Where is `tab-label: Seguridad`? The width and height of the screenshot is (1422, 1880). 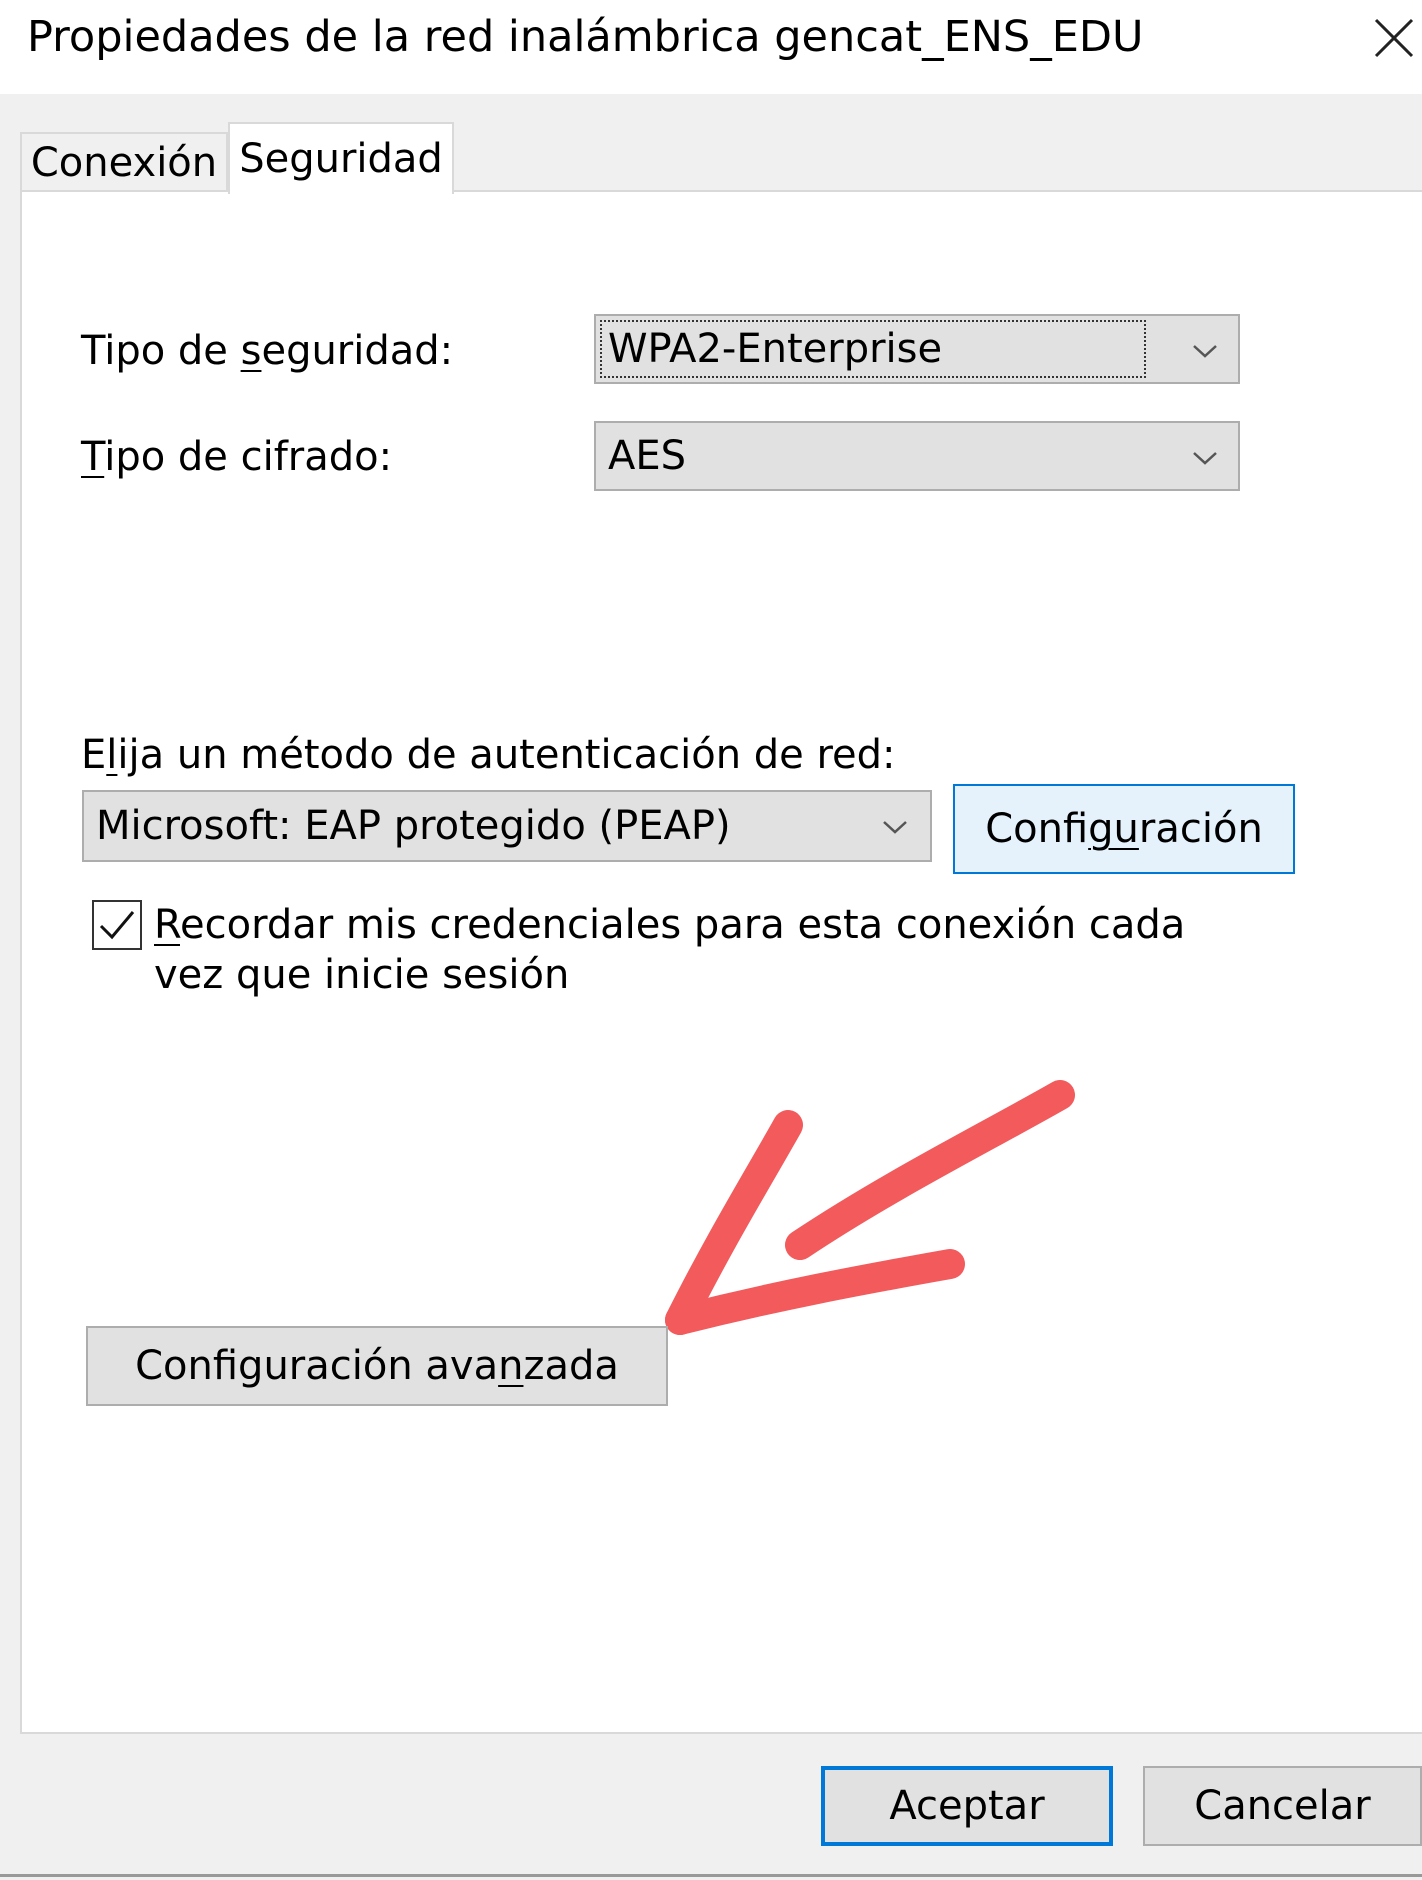 tab-label: Seguridad is located at coordinates (341, 159).